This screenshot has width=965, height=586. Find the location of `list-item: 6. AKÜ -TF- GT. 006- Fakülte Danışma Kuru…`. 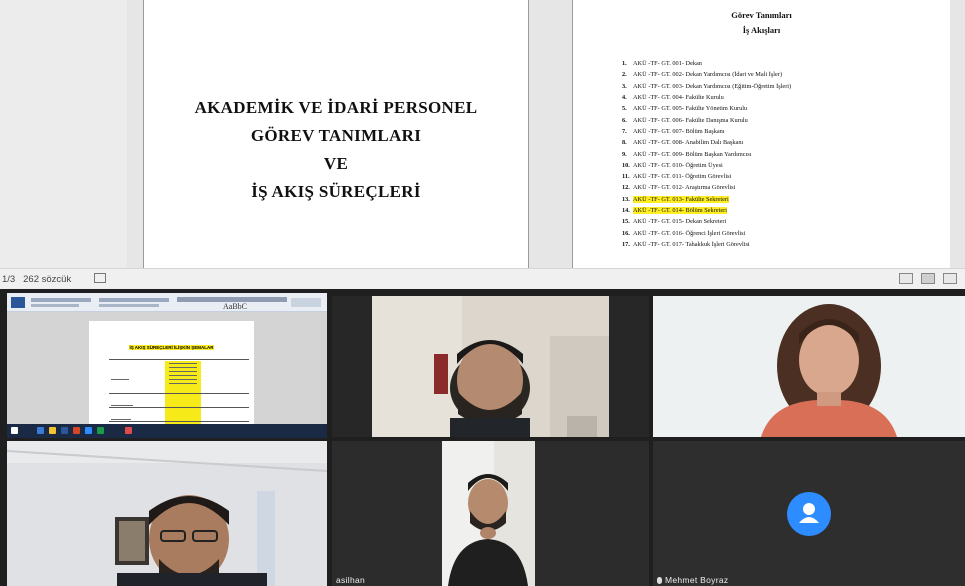

list-item: 6. AKÜ -TF- GT. 006- Fakülte Danışma Kuru… is located at coordinates (782, 119).